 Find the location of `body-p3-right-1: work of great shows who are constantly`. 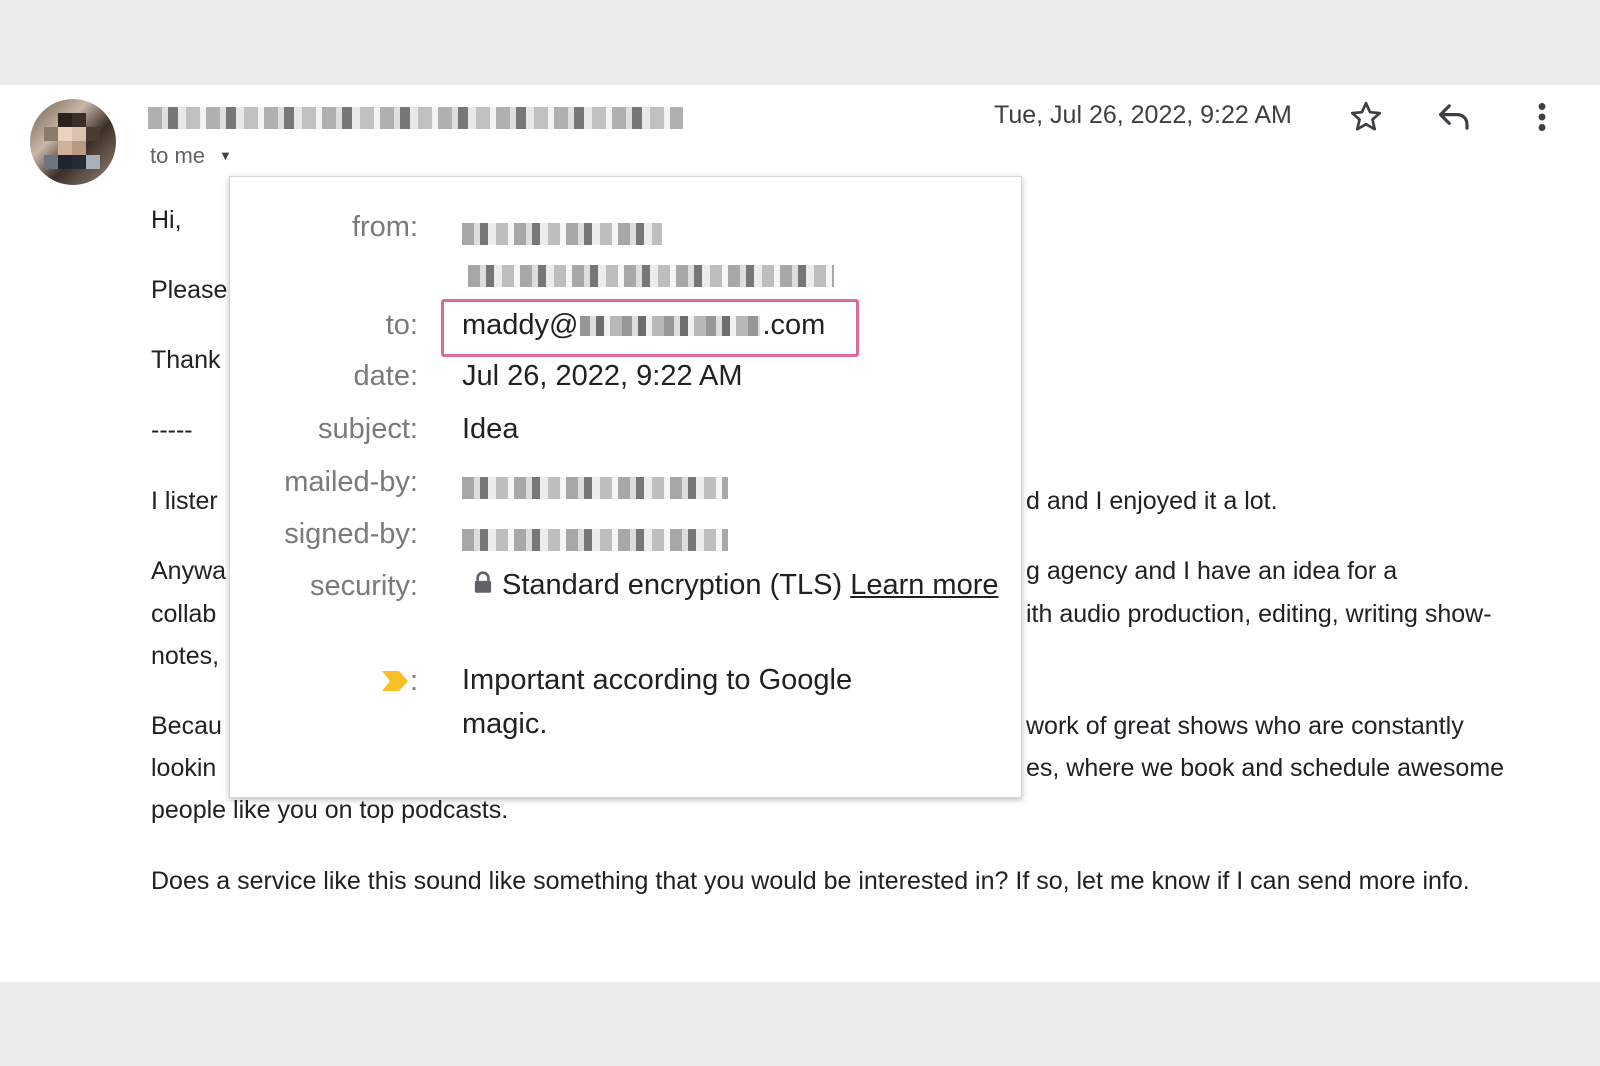

body-p3-right-1: work of great shows who are constantly is located at coordinates (1245, 726).